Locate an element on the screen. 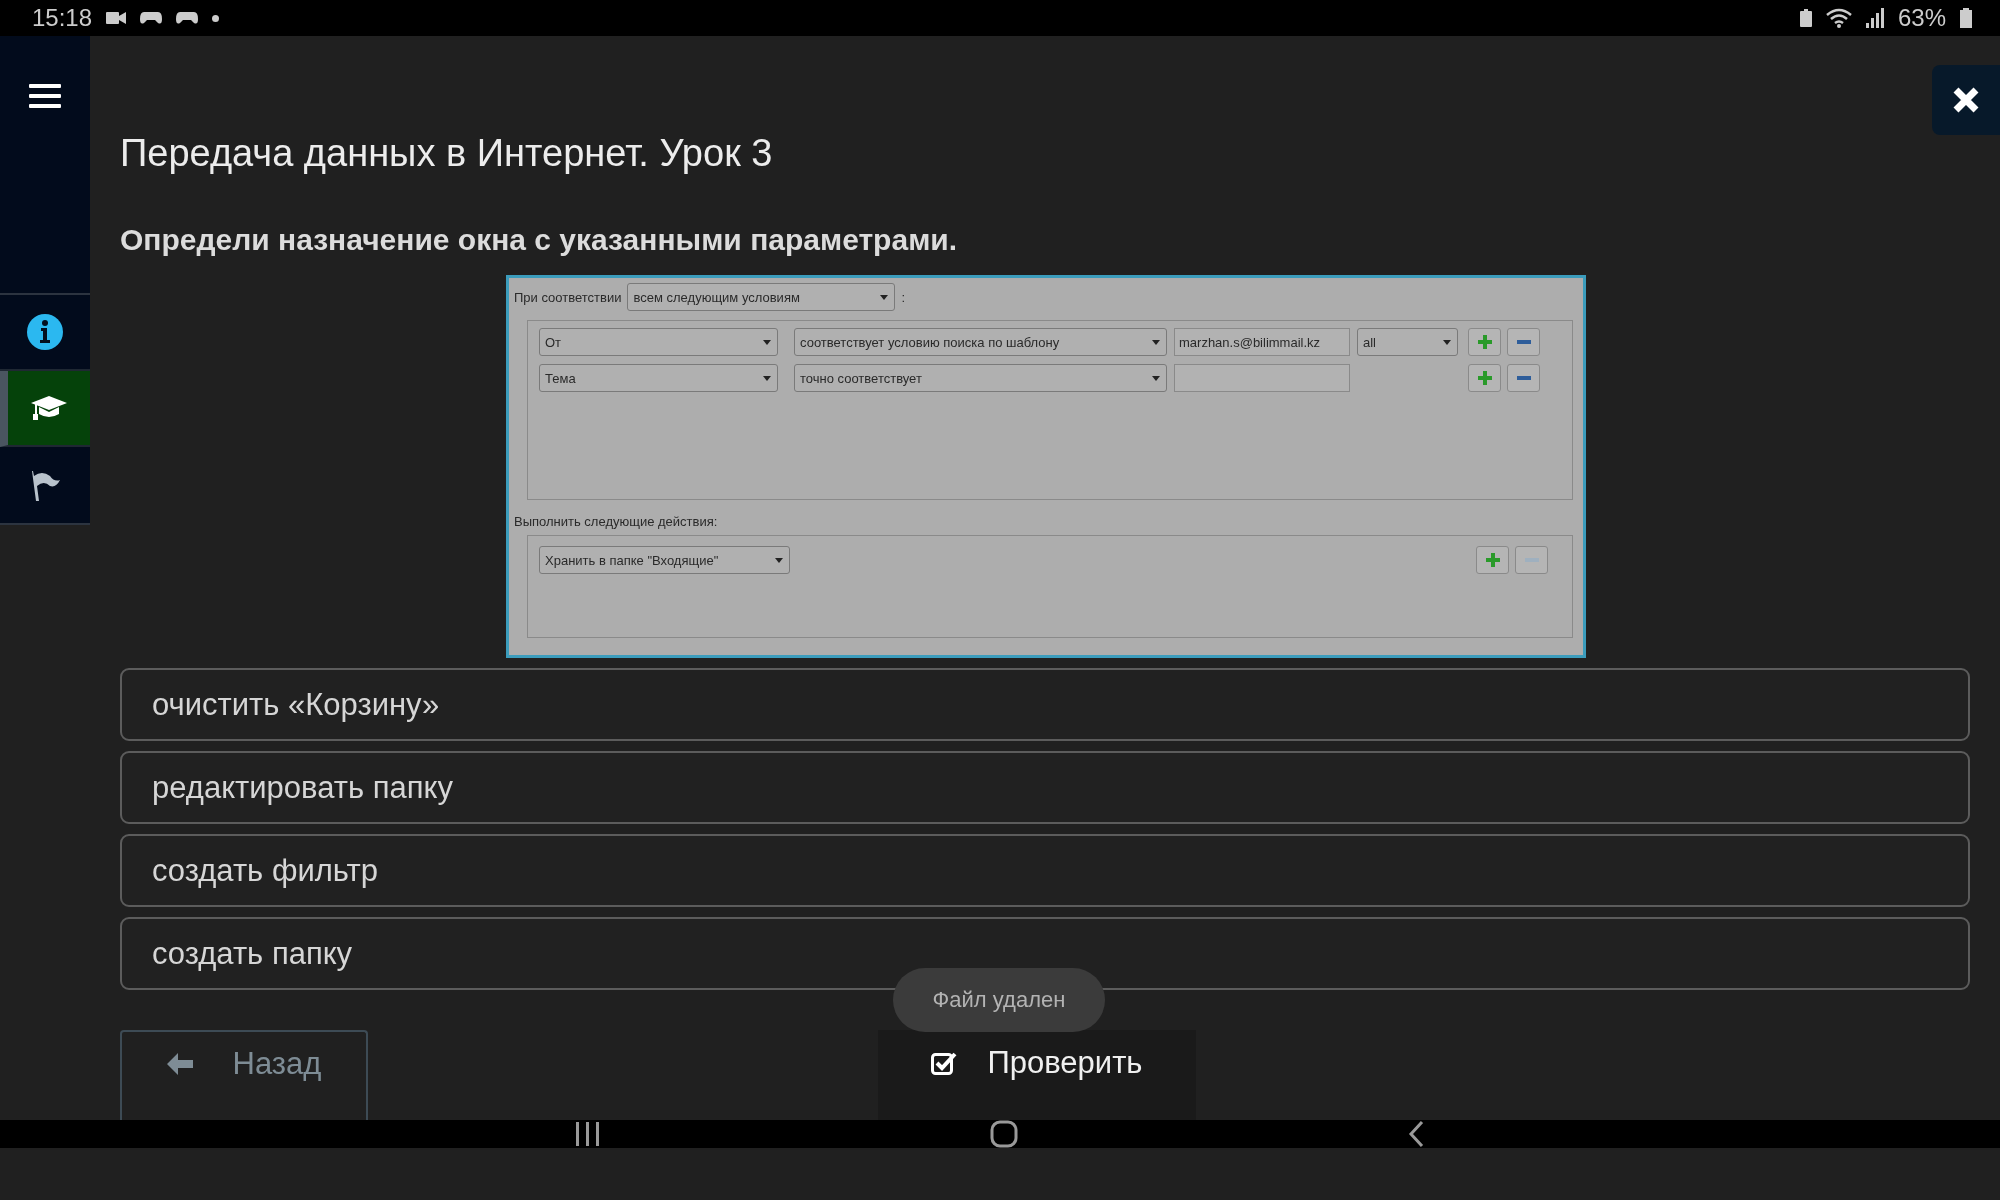 This screenshot has height=1200, width=2000. back-nav-button is located at coordinates (1416, 1134).